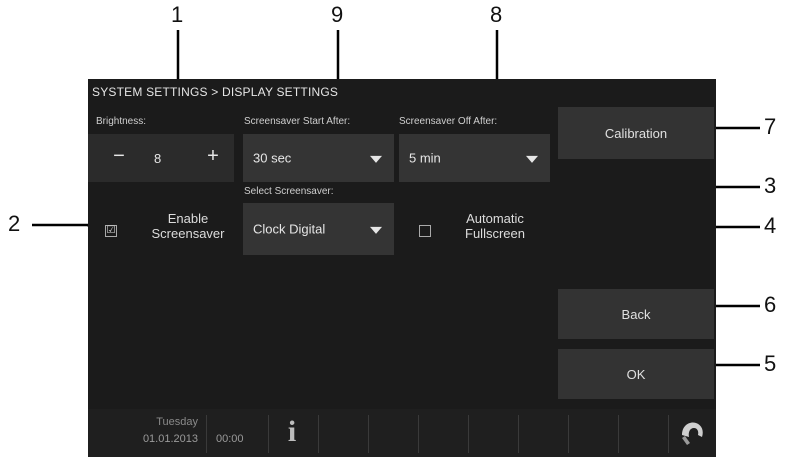 The width and height of the screenshot is (790, 457). What do you see at coordinates (448, 121) in the screenshot?
I see `screensaver-off-label: Screensaver Off After:` at bounding box center [448, 121].